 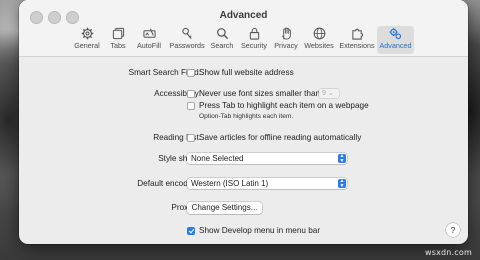 I want to click on help-button: ?, so click(x=453, y=230).